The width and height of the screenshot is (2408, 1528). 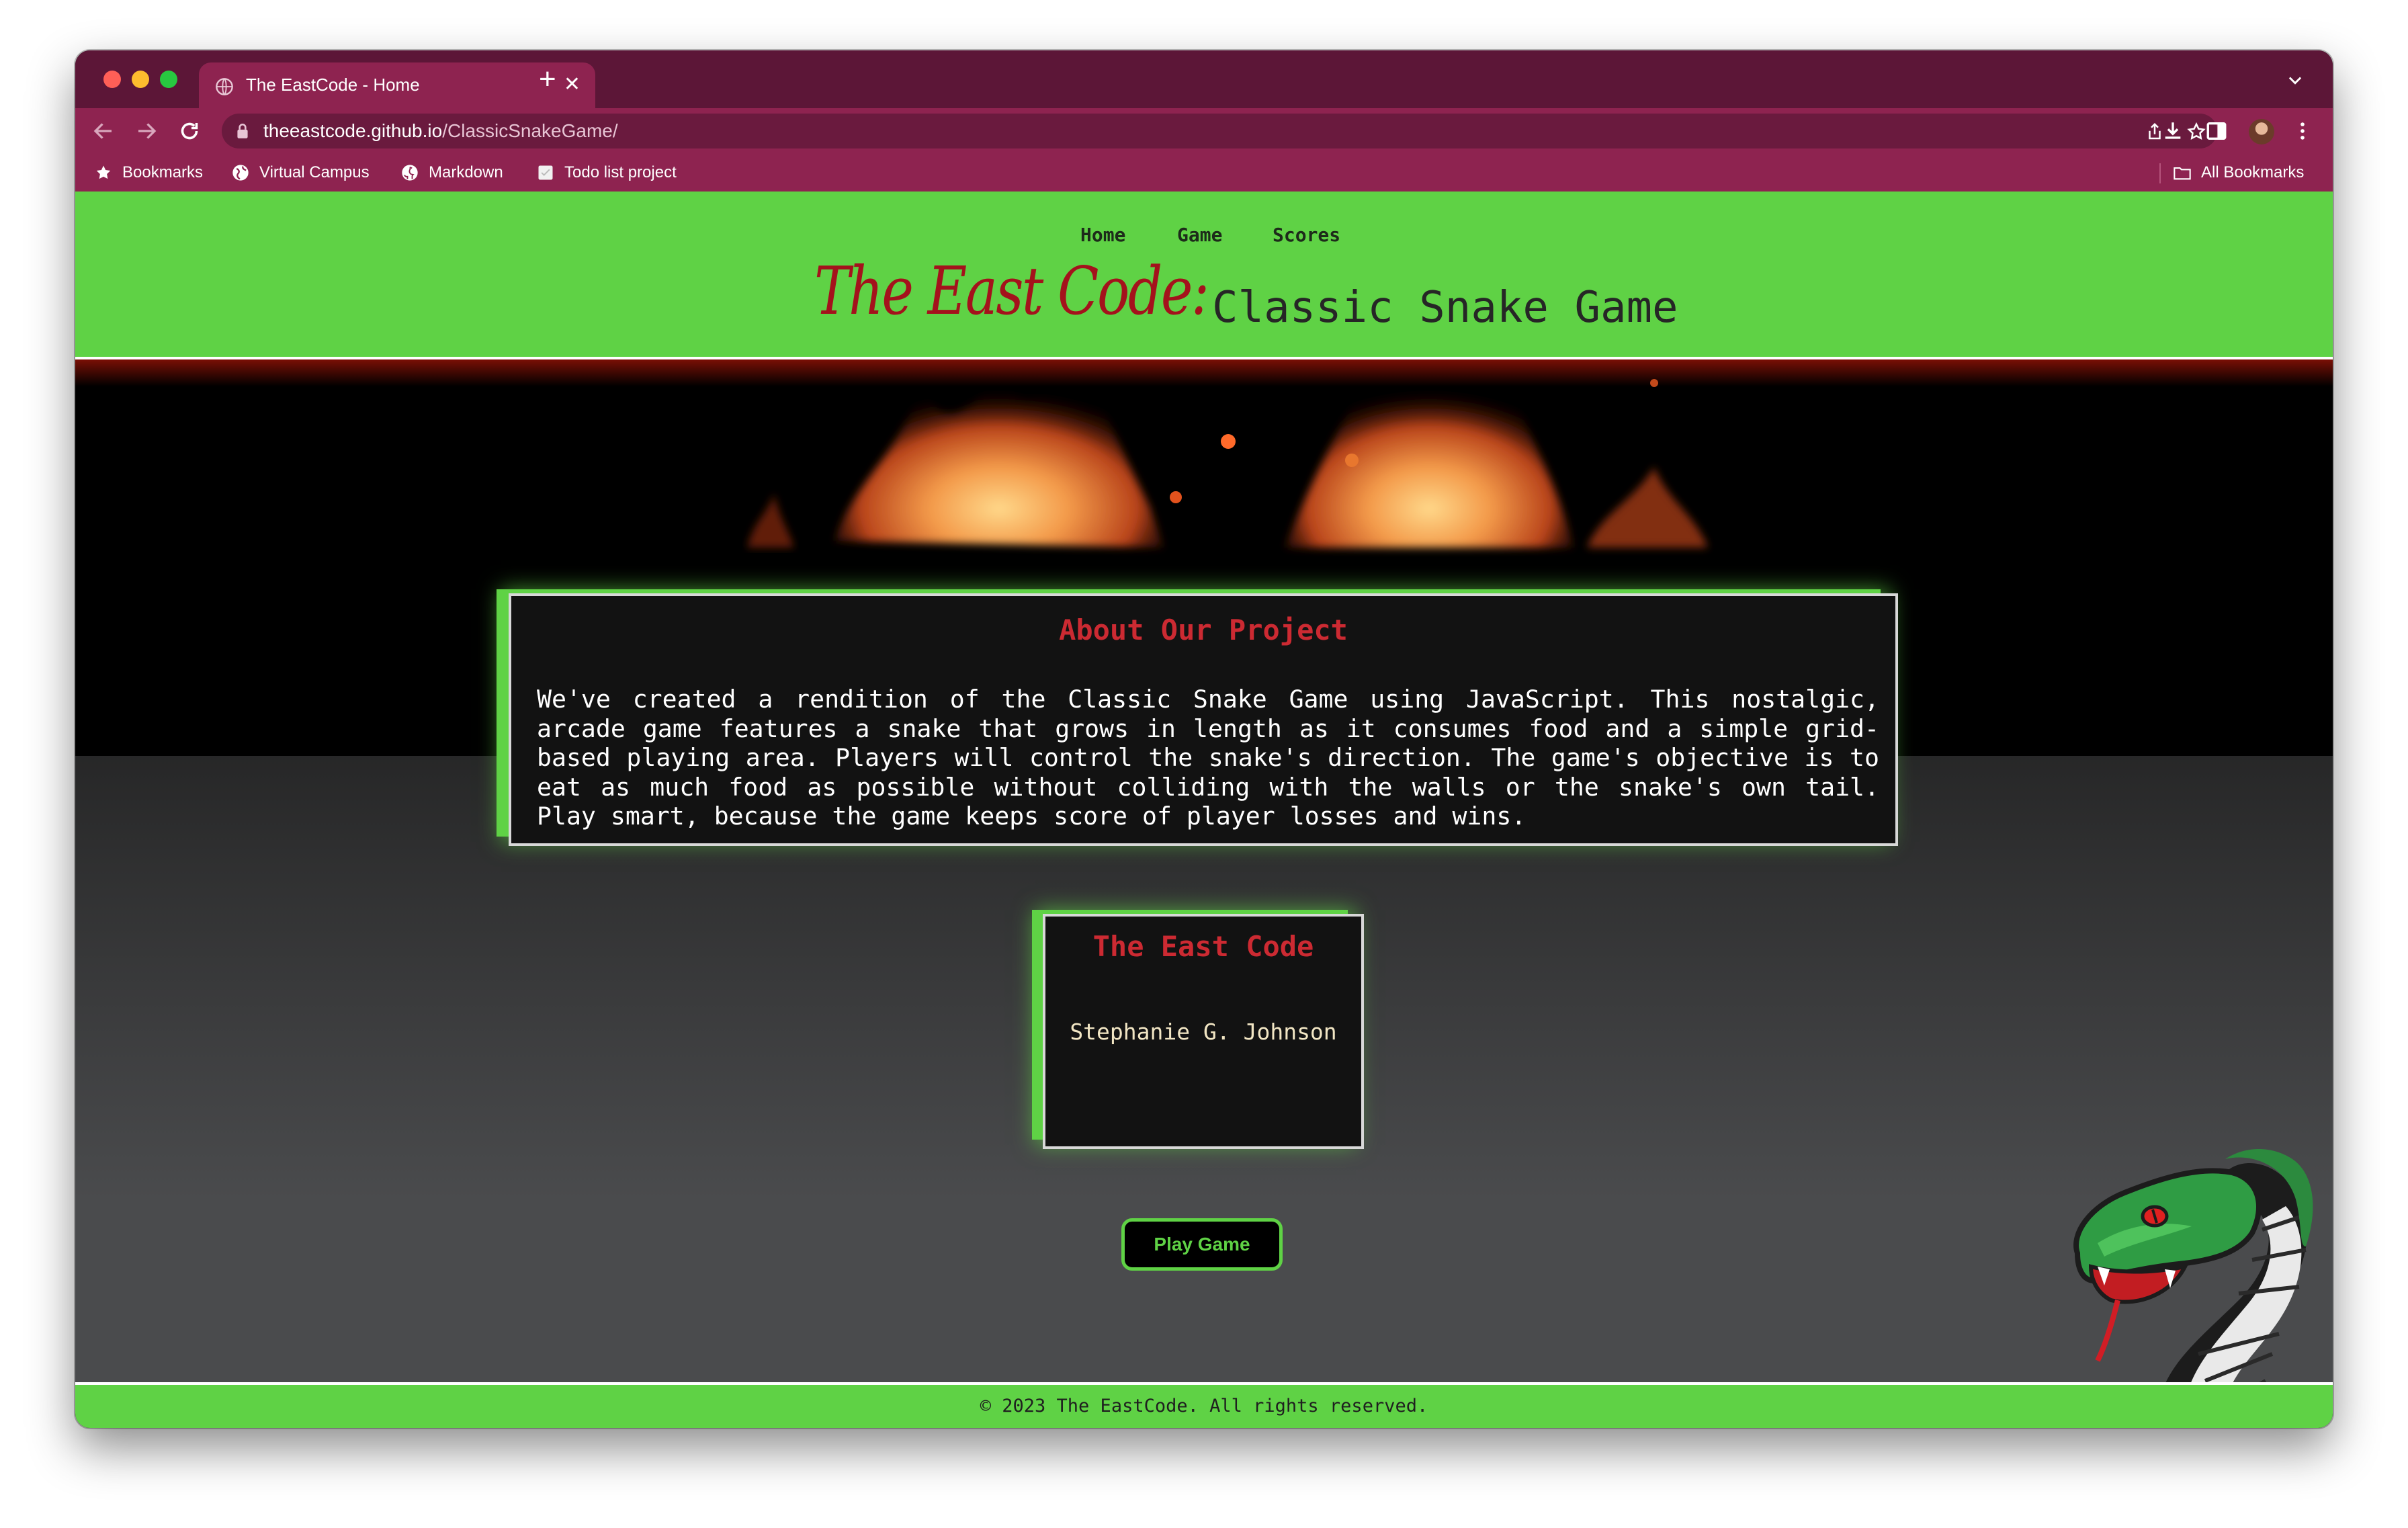 I want to click on address-bar: theeastcode.github.io/ClassicSnakeGame/, so click(x=1219, y=131).